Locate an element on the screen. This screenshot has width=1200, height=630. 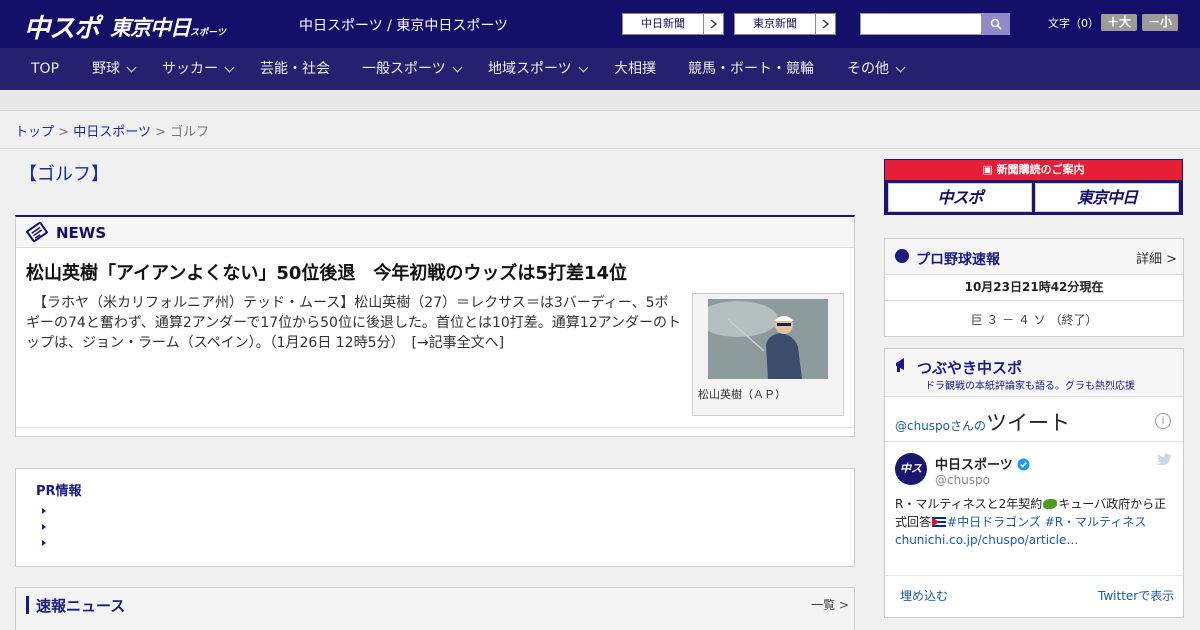
twitter-handle-link: @chuspo is located at coordinates (922, 426).